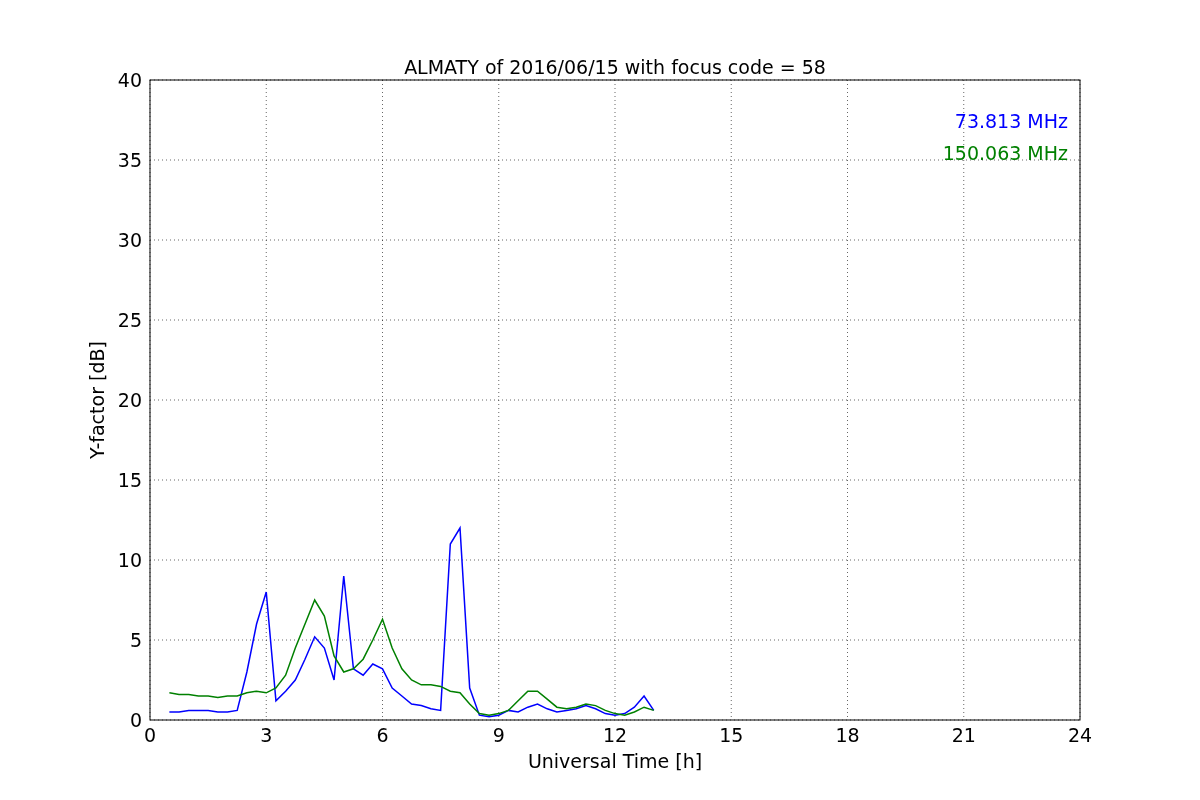  Describe the element at coordinates (382, 735) in the screenshot. I see `x-tick-label: 6` at that location.